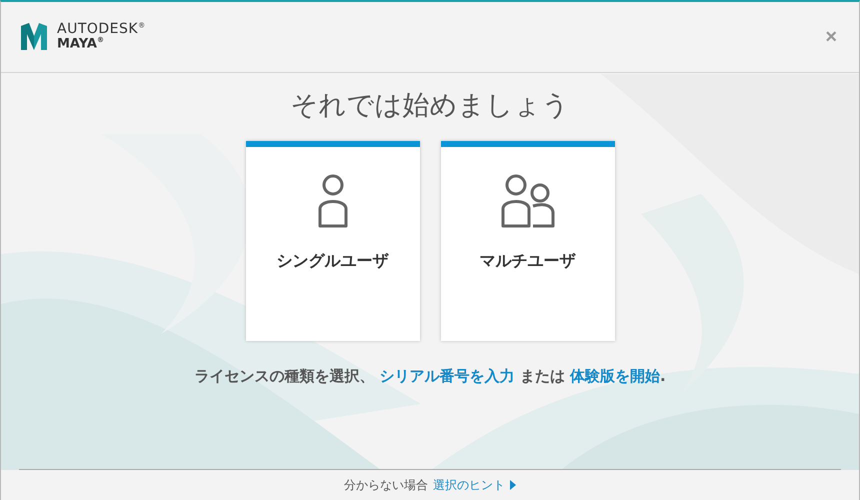  I want to click on product-name: MAYA$^{®}$, so click(81, 44).